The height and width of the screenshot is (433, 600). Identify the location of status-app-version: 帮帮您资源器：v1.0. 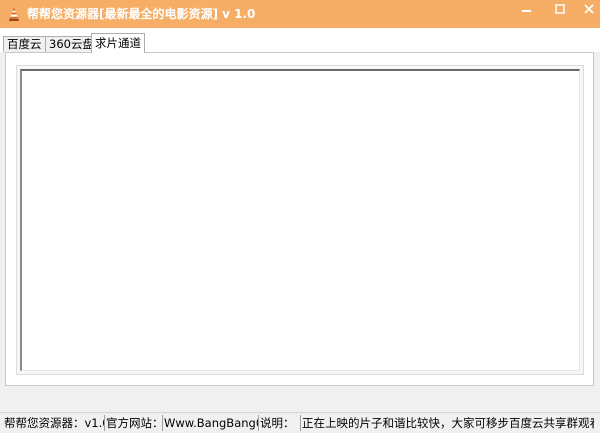
(54, 423).